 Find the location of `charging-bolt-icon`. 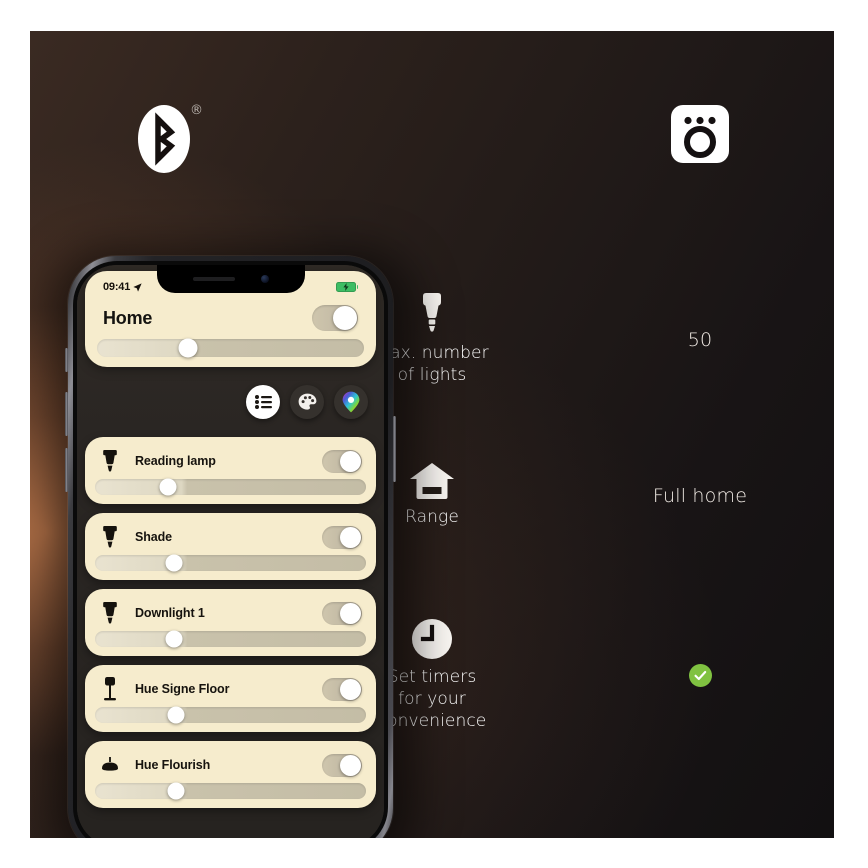

charging-bolt-icon is located at coordinates (345, 287).